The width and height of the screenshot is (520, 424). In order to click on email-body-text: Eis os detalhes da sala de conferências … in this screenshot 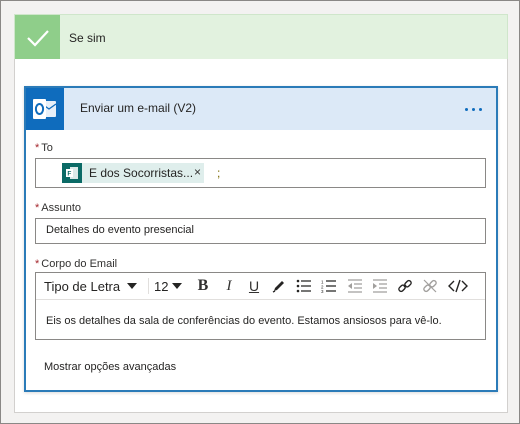, I will do `click(244, 321)`.